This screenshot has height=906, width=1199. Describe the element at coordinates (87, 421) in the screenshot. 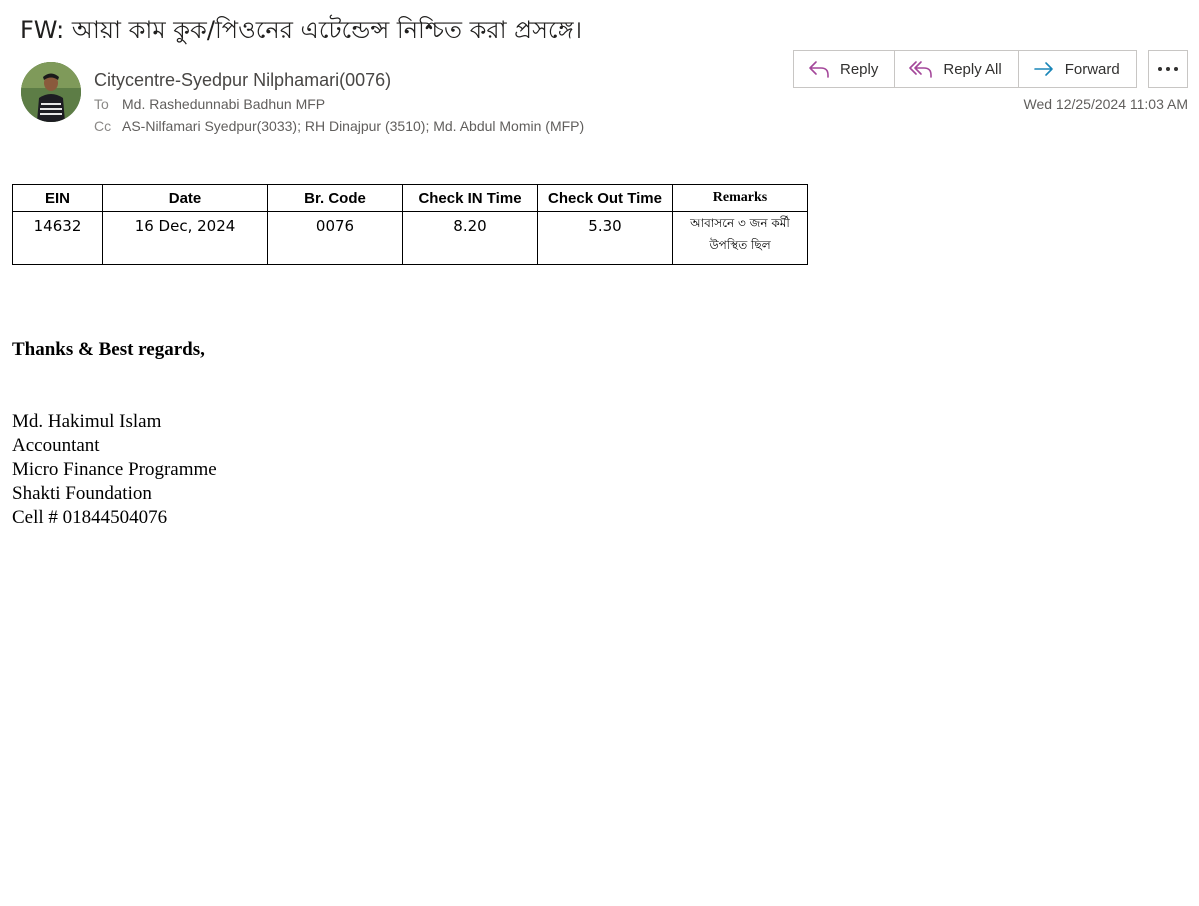

I see `signature-name: Md. Hakimul Islam` at that location.